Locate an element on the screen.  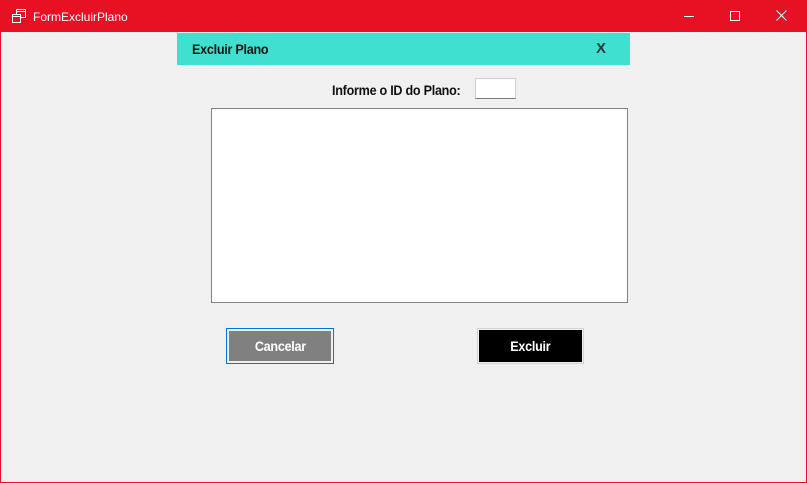
cancel-button-face: Cancelar is located at coordinates (280, 346).